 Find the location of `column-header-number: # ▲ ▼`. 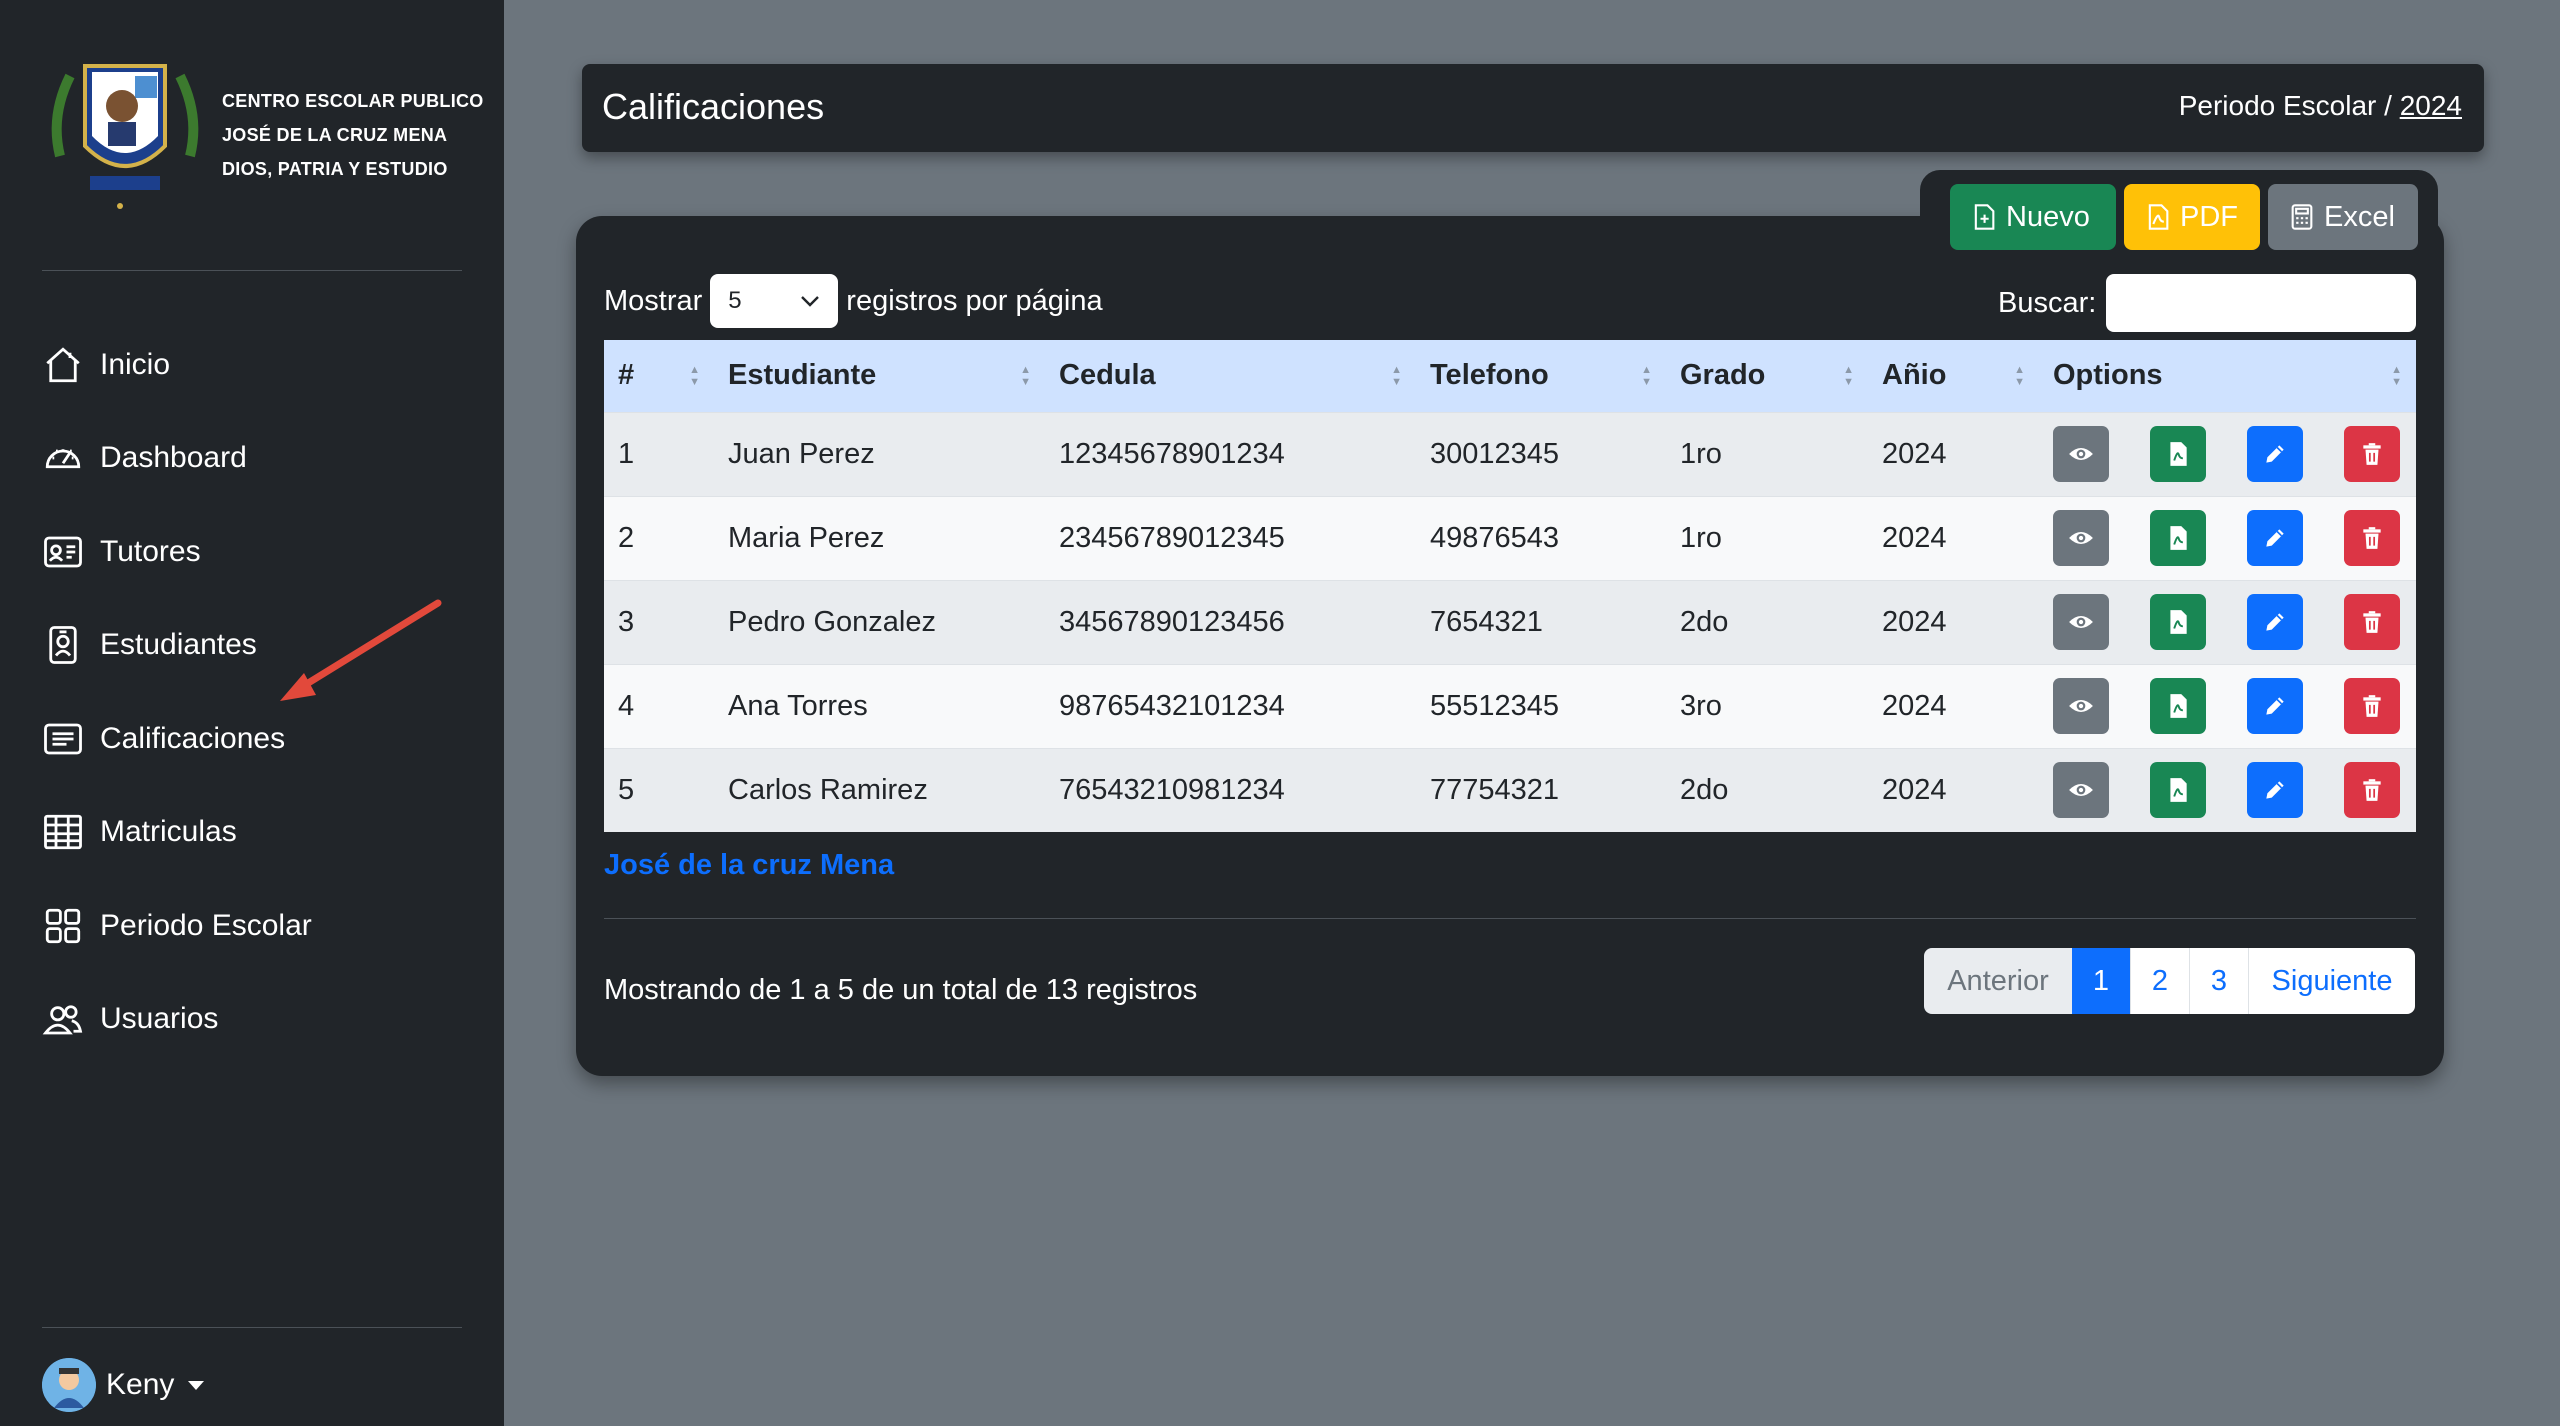

column-header-number: # ▲ ▼ is located at coordinates (659, 376).